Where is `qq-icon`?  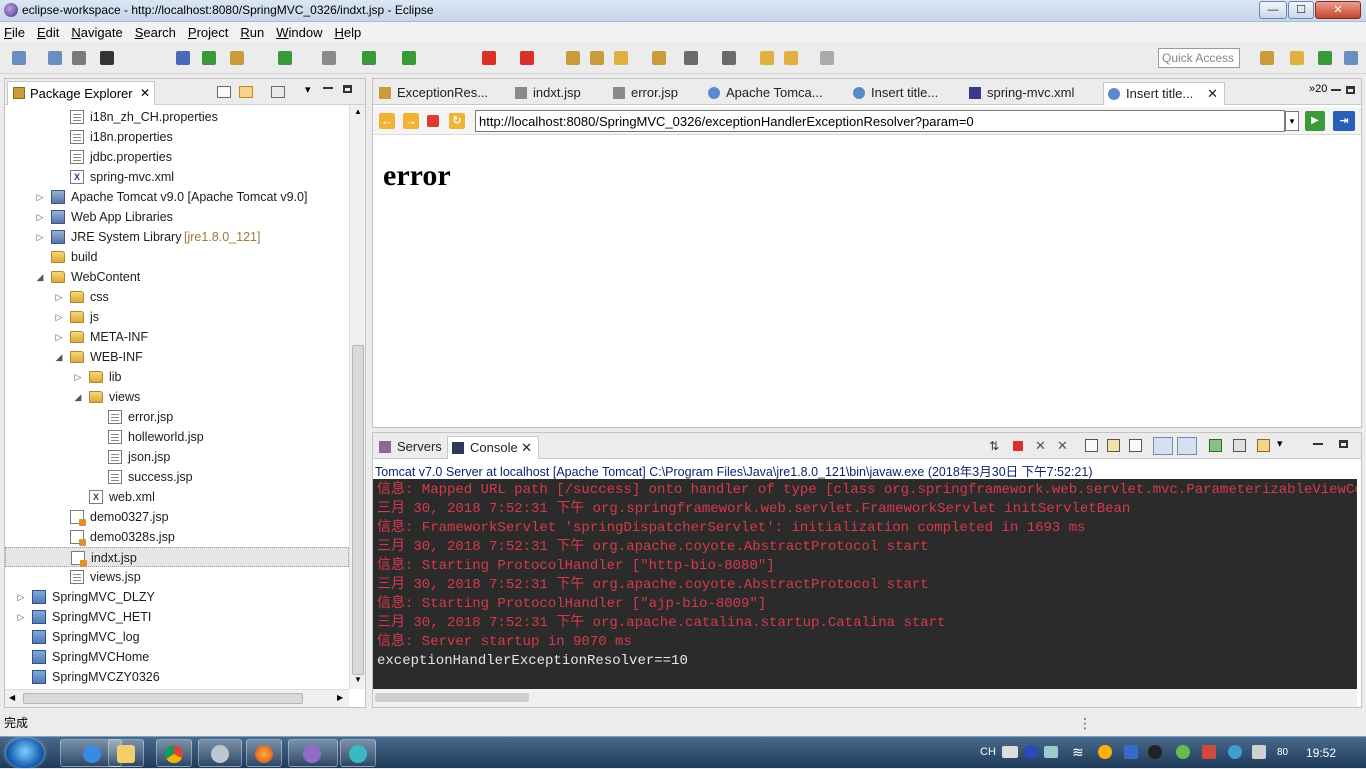
qq-icon is located at coordinates (1155, 752).